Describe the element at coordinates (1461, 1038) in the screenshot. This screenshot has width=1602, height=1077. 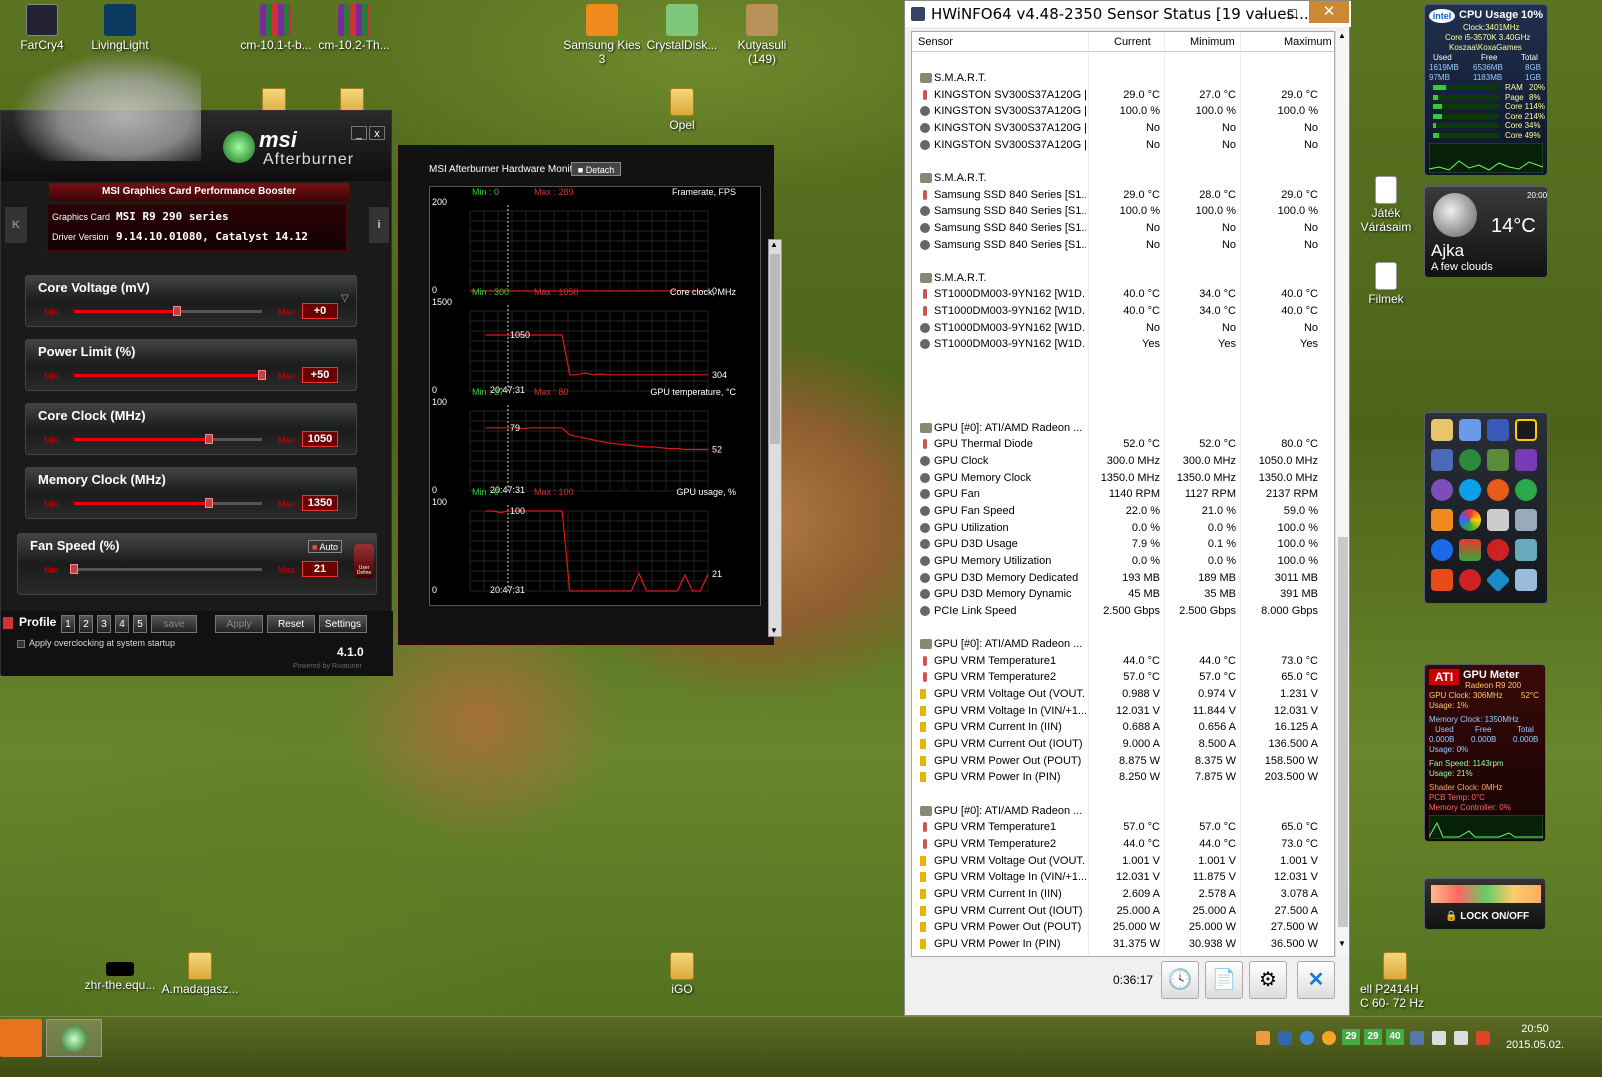
I see `volume-tray-icon` at that location.